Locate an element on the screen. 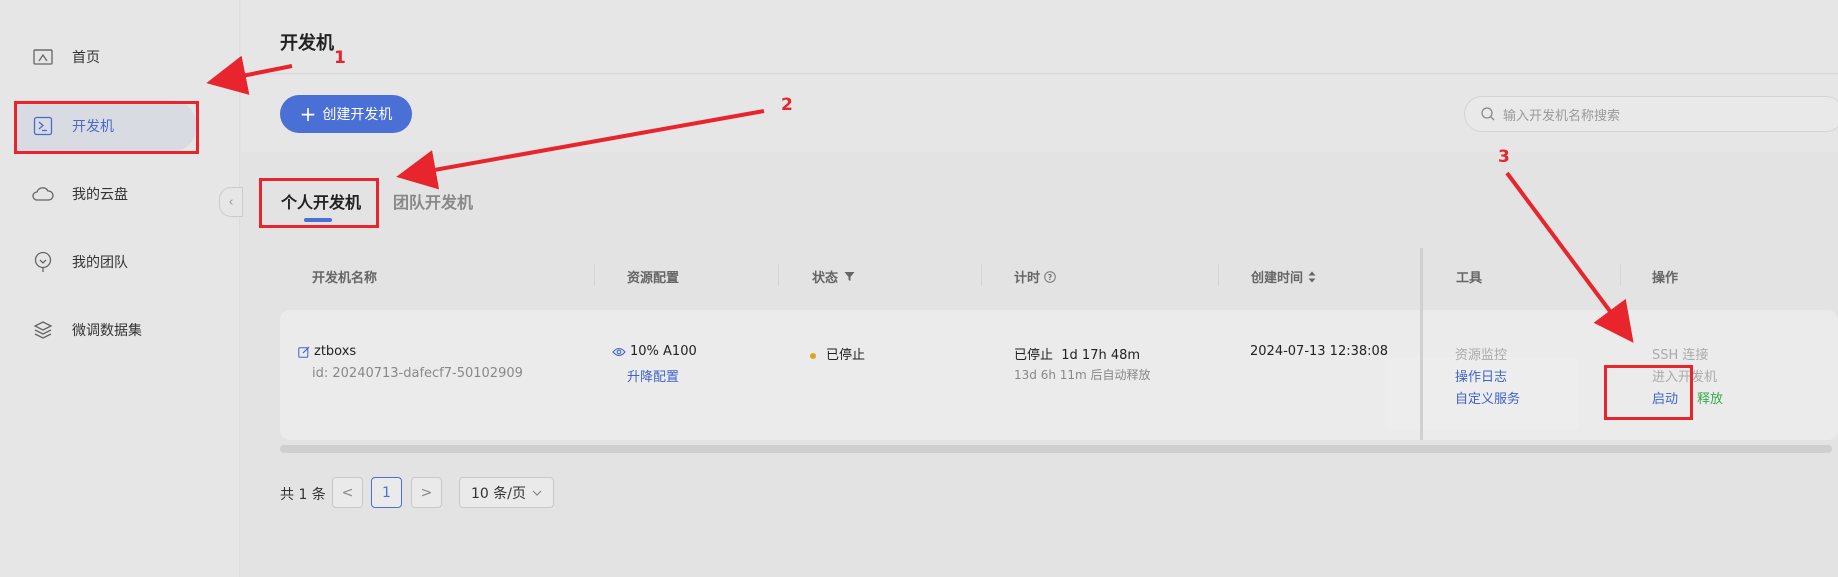 The width and height of the screenshot is (1838, 577). search-placeholder: 输入开发机名称搜索 is located at coordinates (1562, 116).